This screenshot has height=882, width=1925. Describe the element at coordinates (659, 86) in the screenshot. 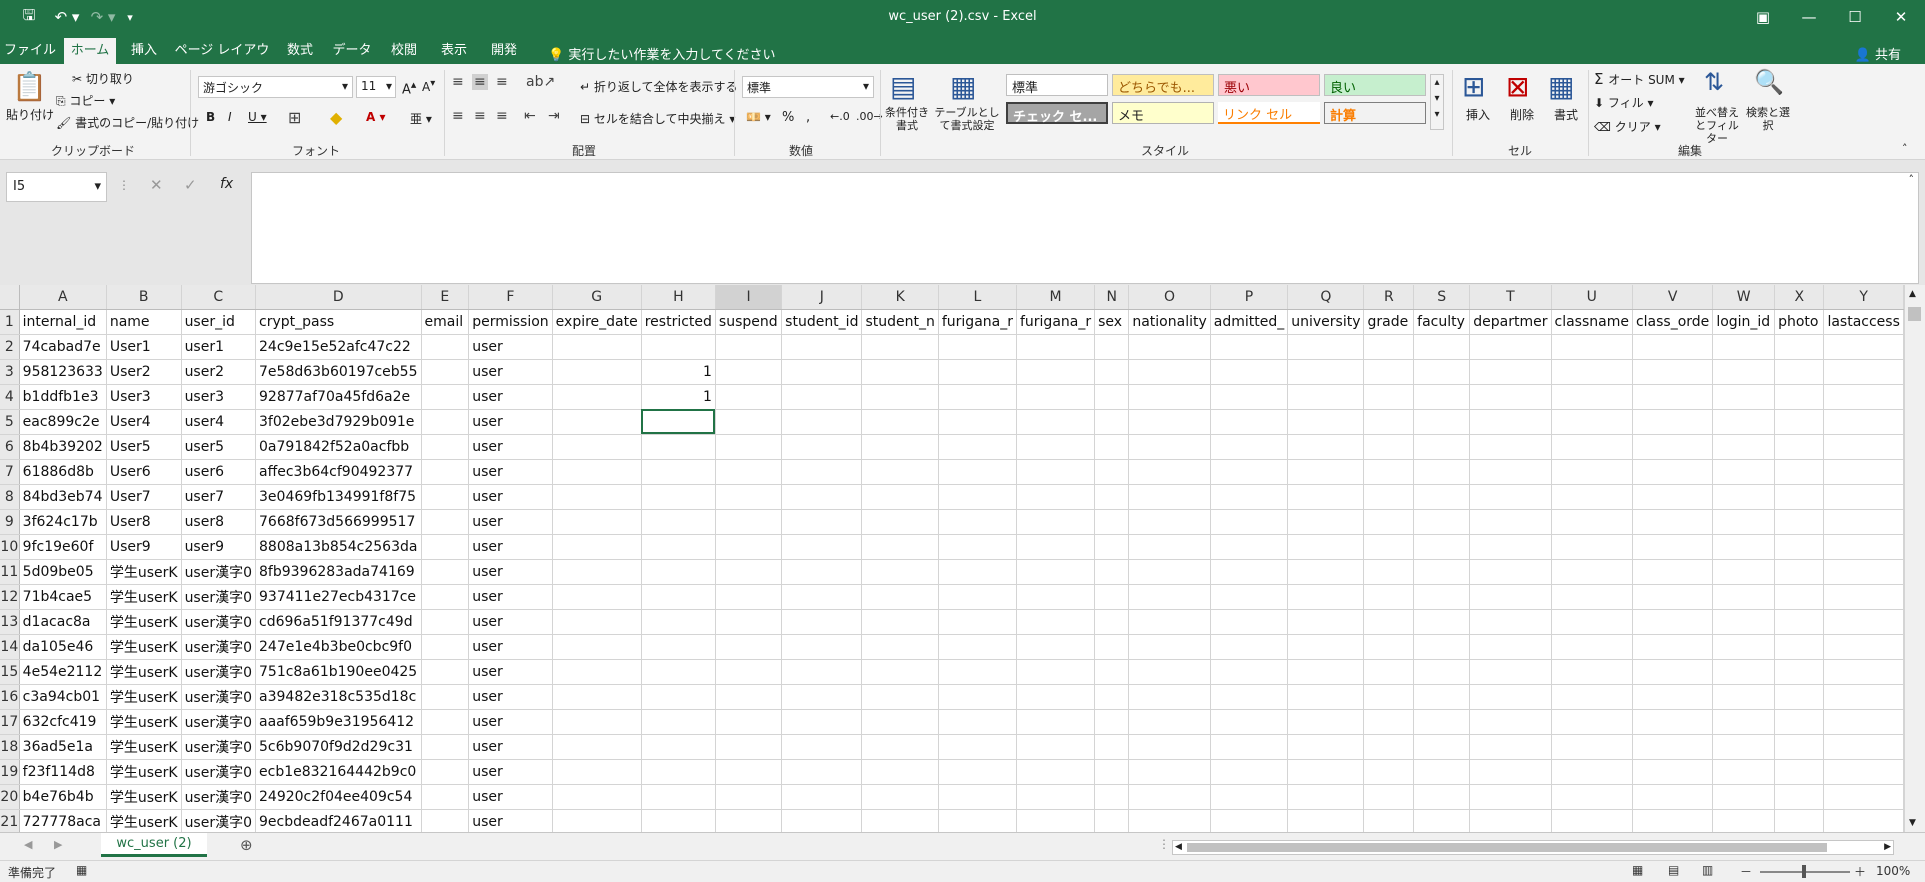

I see `wrap-text-button: ↵ 折り返して全体を表示する` at that location.